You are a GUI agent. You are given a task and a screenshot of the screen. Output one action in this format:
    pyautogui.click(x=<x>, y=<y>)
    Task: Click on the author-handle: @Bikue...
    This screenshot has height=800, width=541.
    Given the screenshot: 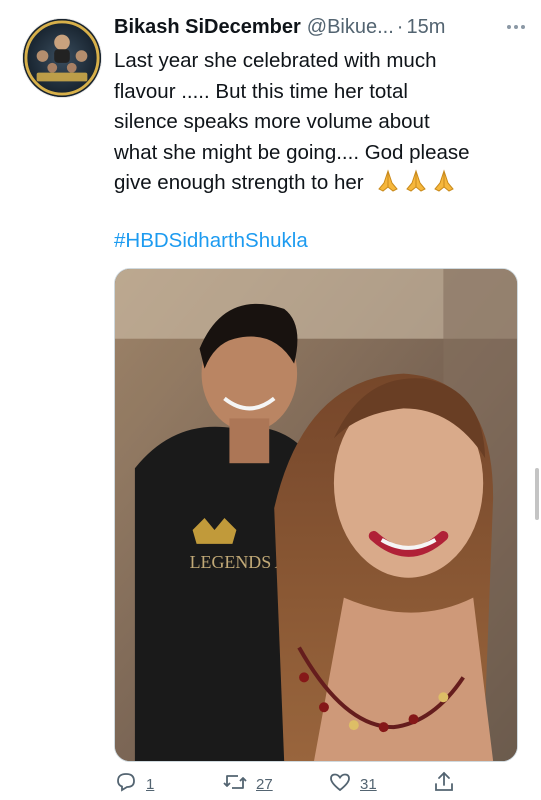 What is the action you would take?
    pyautogui.click(x=350, y=27)
    